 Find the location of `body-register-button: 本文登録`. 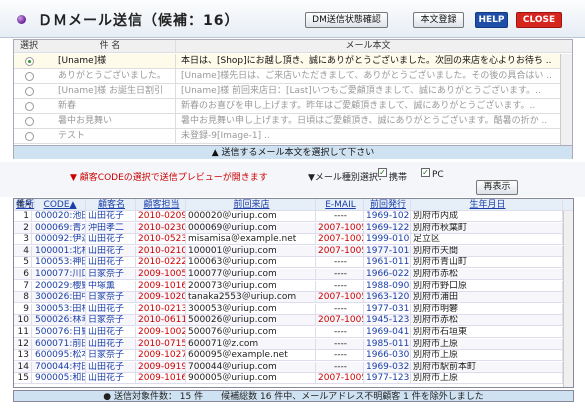

body-register-button: 本文登録 is located at coordinates (438, 20).